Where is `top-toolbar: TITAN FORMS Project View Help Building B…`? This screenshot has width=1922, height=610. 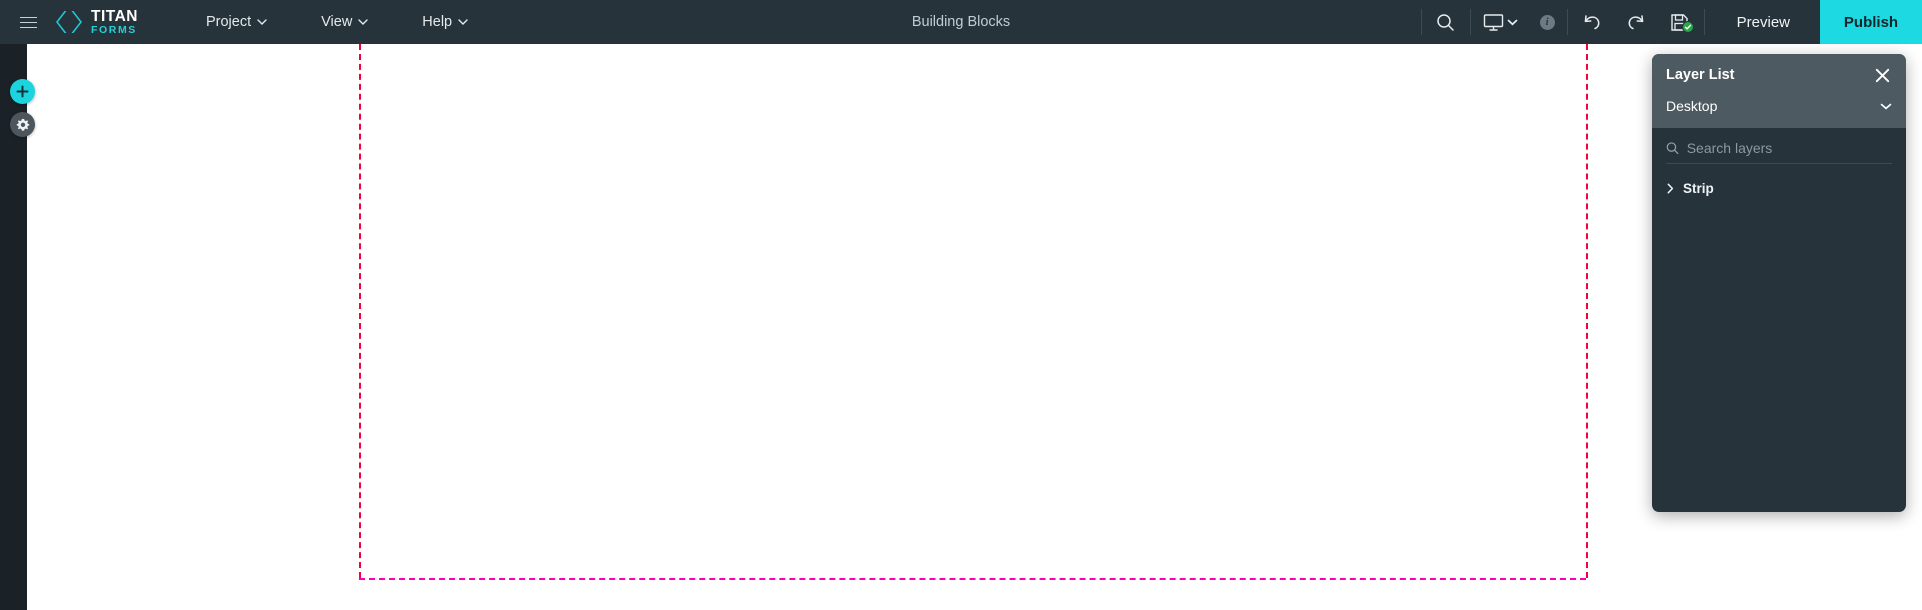 top-toolbar: TITAN FORMS Project View Help Building B… is located at coordinates (961, 22).